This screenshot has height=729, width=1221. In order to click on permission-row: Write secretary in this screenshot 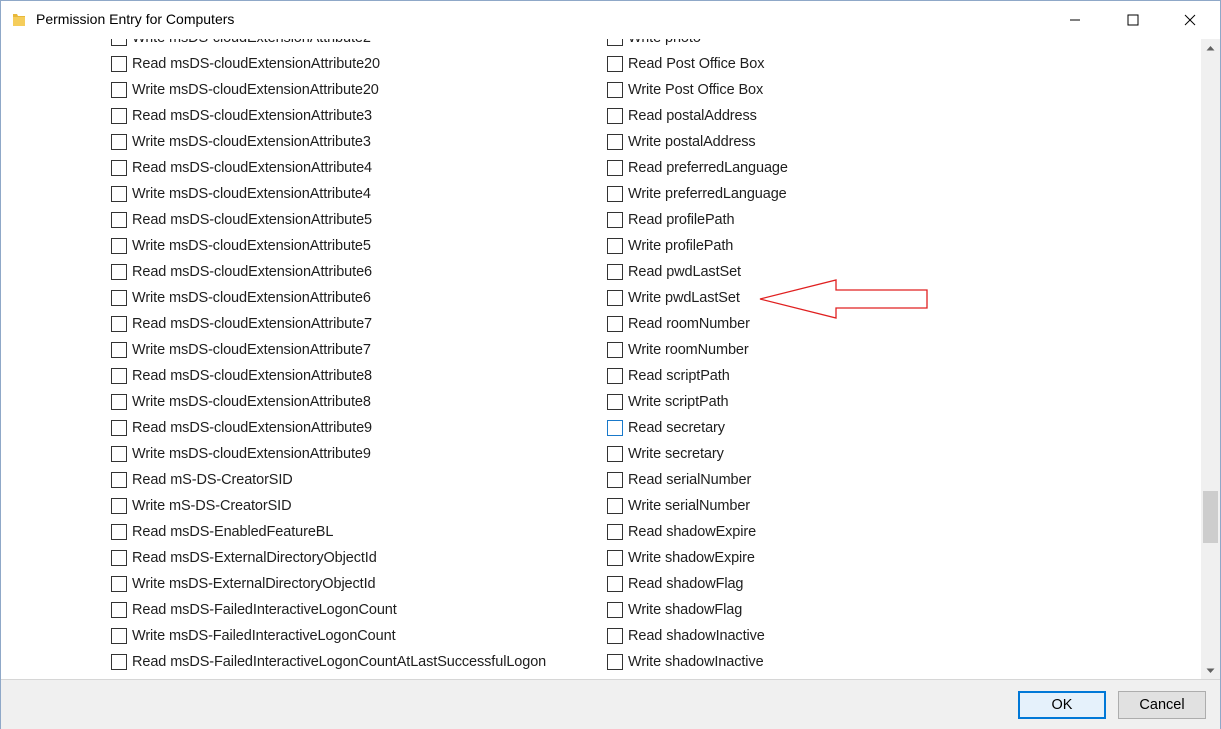, I will do `click(697, 454)`.